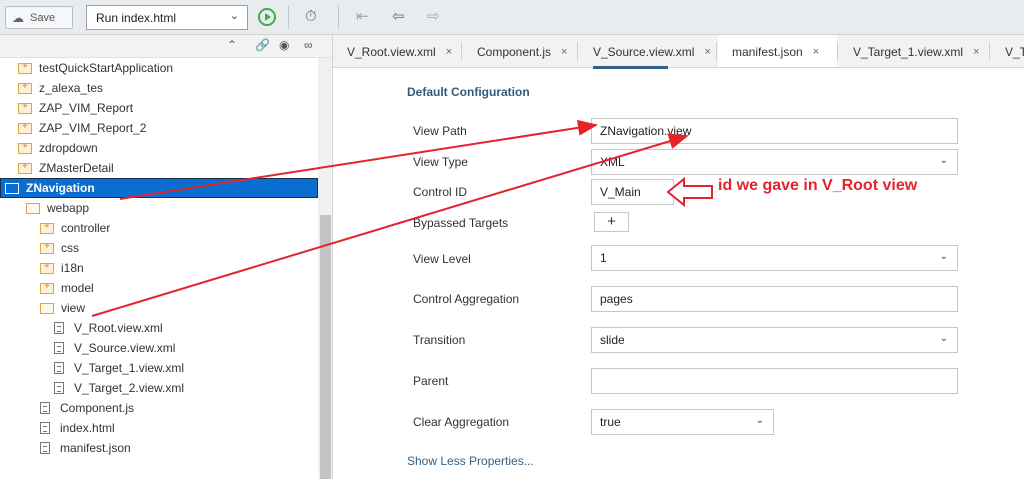 This screenshot has height=479, width=1024. Describe the element at coordinates (118, 328) in the screenshot. I see `tree-item-label: V_Root.view.xml` at that location.